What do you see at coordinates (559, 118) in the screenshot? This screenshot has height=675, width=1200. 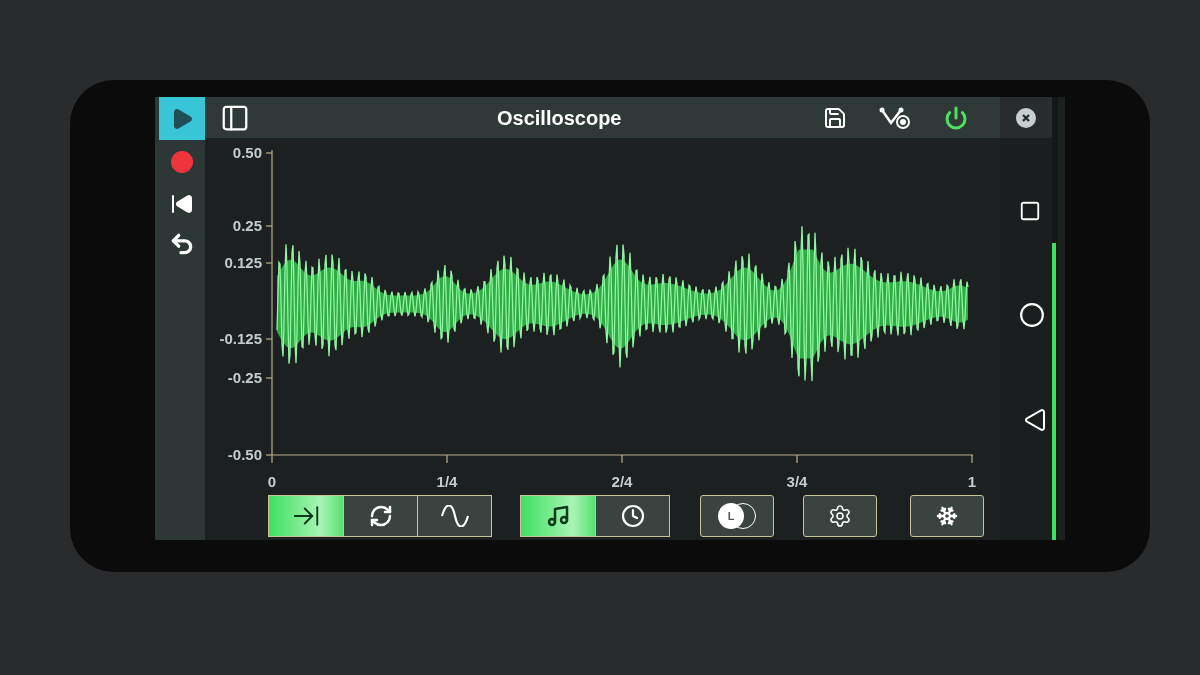 I see `window-title: Oscilloscope` at bounding box center [559, 118].